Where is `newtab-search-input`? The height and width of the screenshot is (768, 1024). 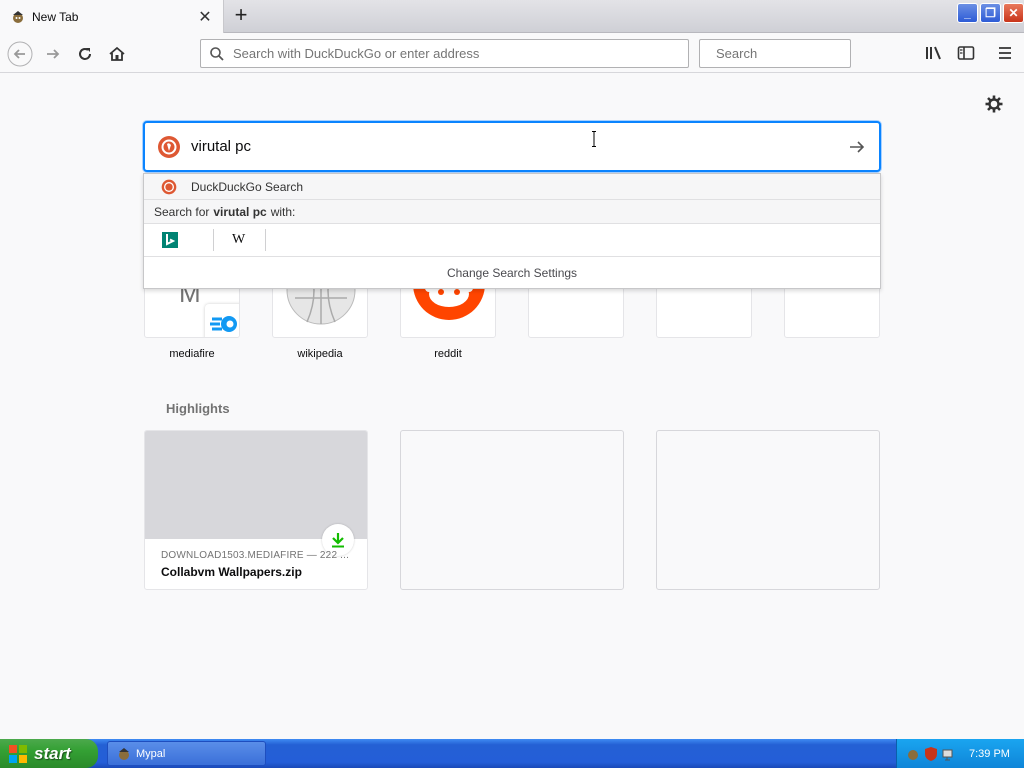 newtab-search-input is located at coordinates (519, 146).